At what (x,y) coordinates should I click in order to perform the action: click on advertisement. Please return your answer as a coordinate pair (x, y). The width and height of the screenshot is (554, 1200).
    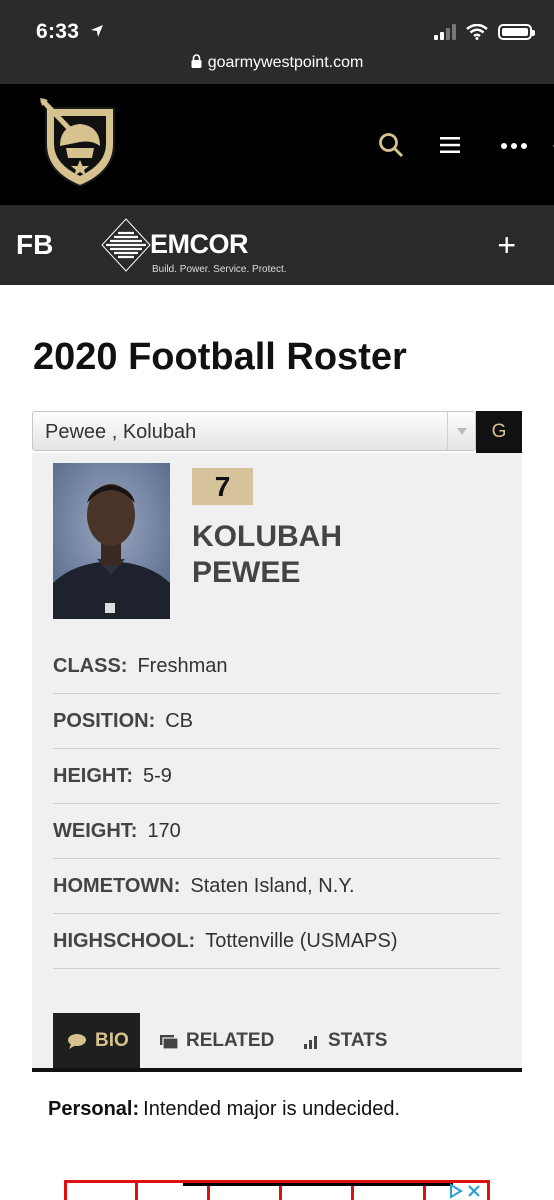
    Looking at the image, I should click on (277, 1190).